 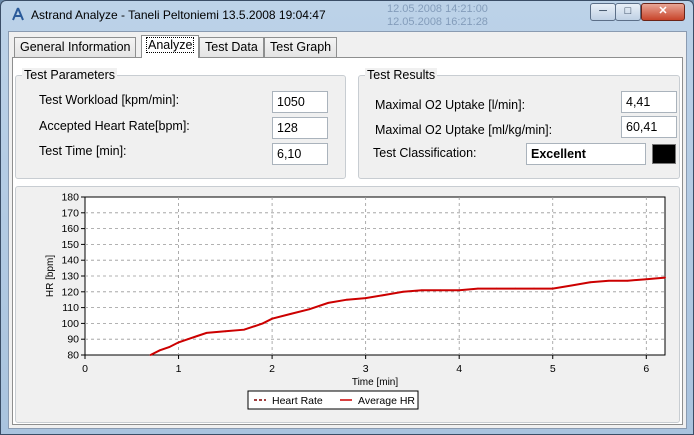 I want to click on y-tick-label: 80, so click(x=73, y=356).